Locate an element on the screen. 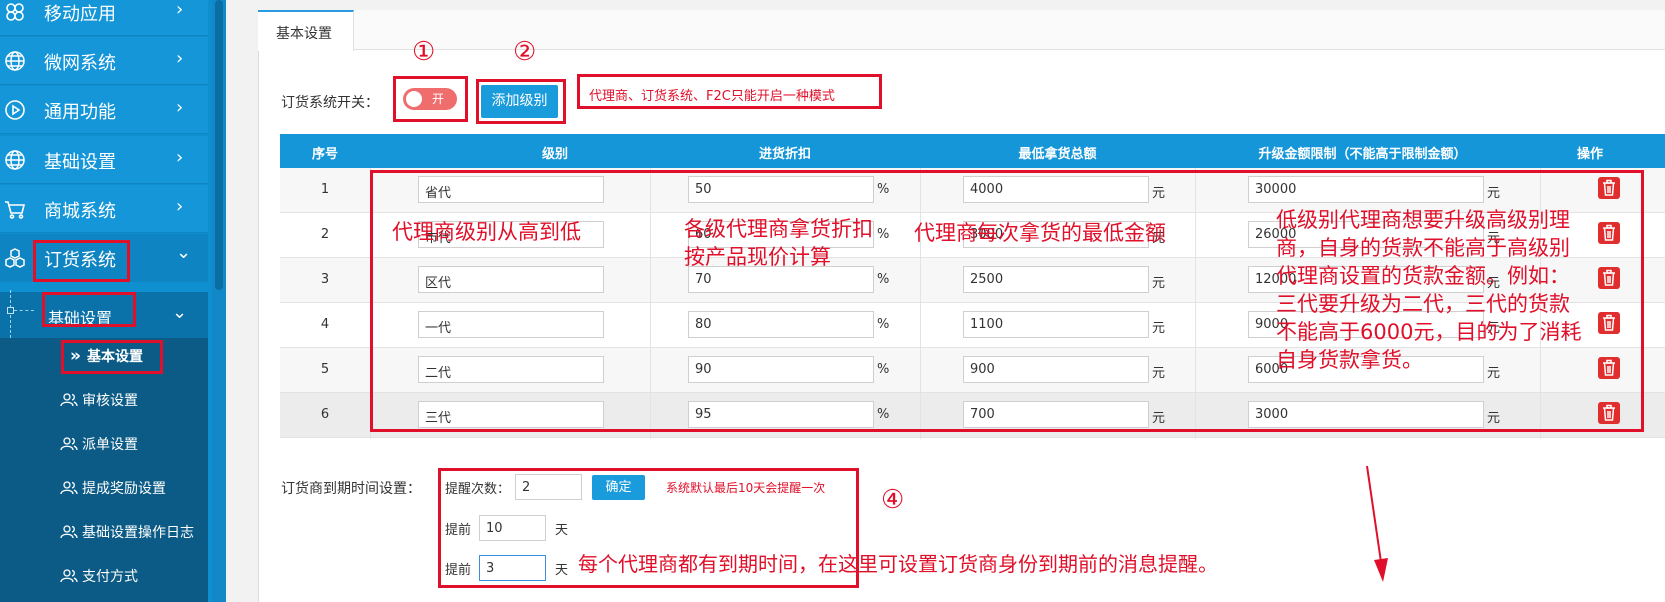 This screenshot has height=602, width=1665. tree-node is located at coordinates (10, 310).